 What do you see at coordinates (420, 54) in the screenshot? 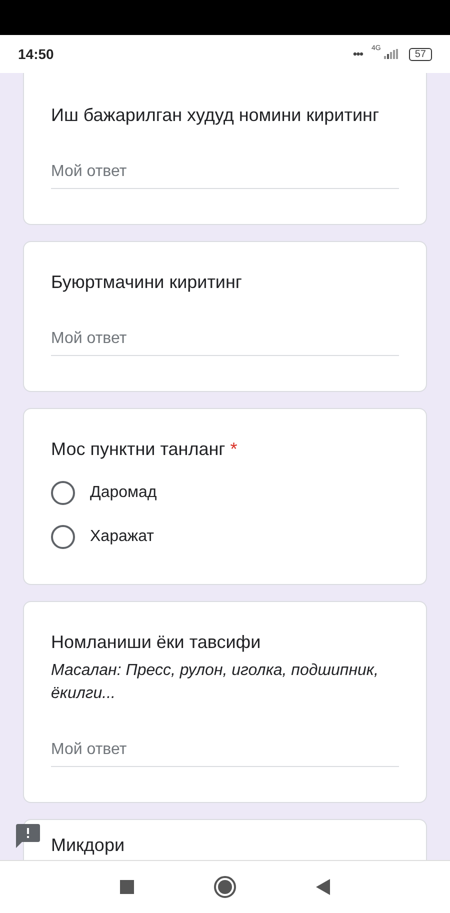
I see `battery-level: 57` at bounding box center [420, 54].